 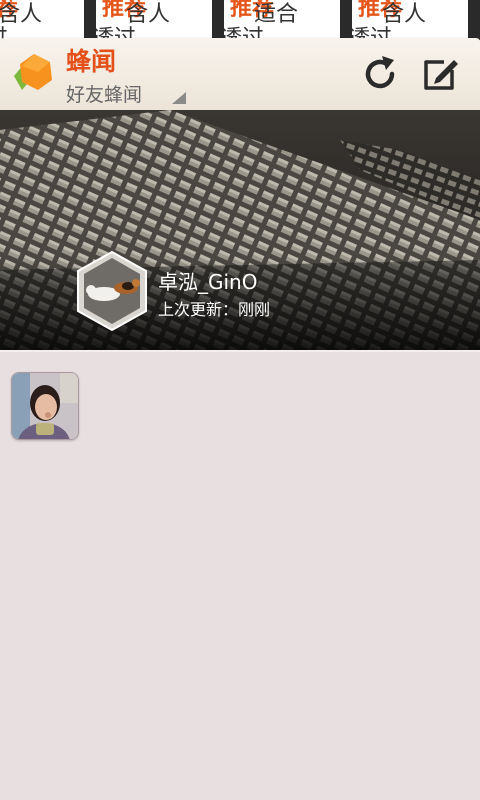 What do you see at coordinates (380, 74) in the screenshot?
I see `refresh-icon` at bounding box center [380, 74].